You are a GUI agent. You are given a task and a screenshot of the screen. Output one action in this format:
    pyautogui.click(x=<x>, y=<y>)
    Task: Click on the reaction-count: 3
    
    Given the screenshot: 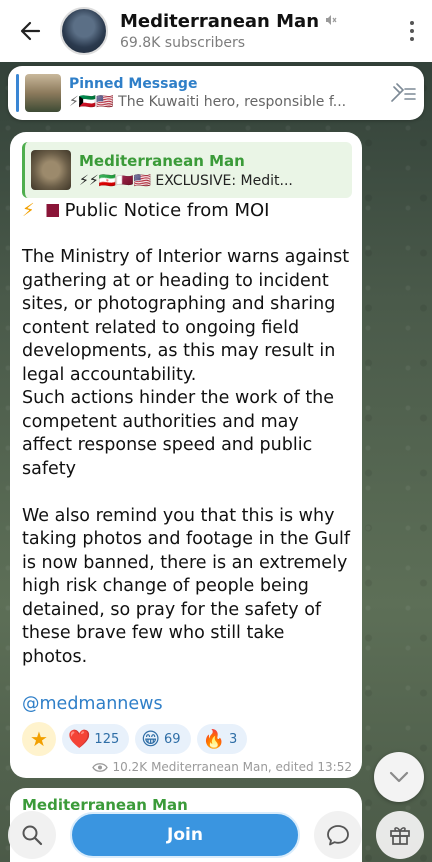 What is the action you would take?
    pyautogui.click(x=233, y=739)
    